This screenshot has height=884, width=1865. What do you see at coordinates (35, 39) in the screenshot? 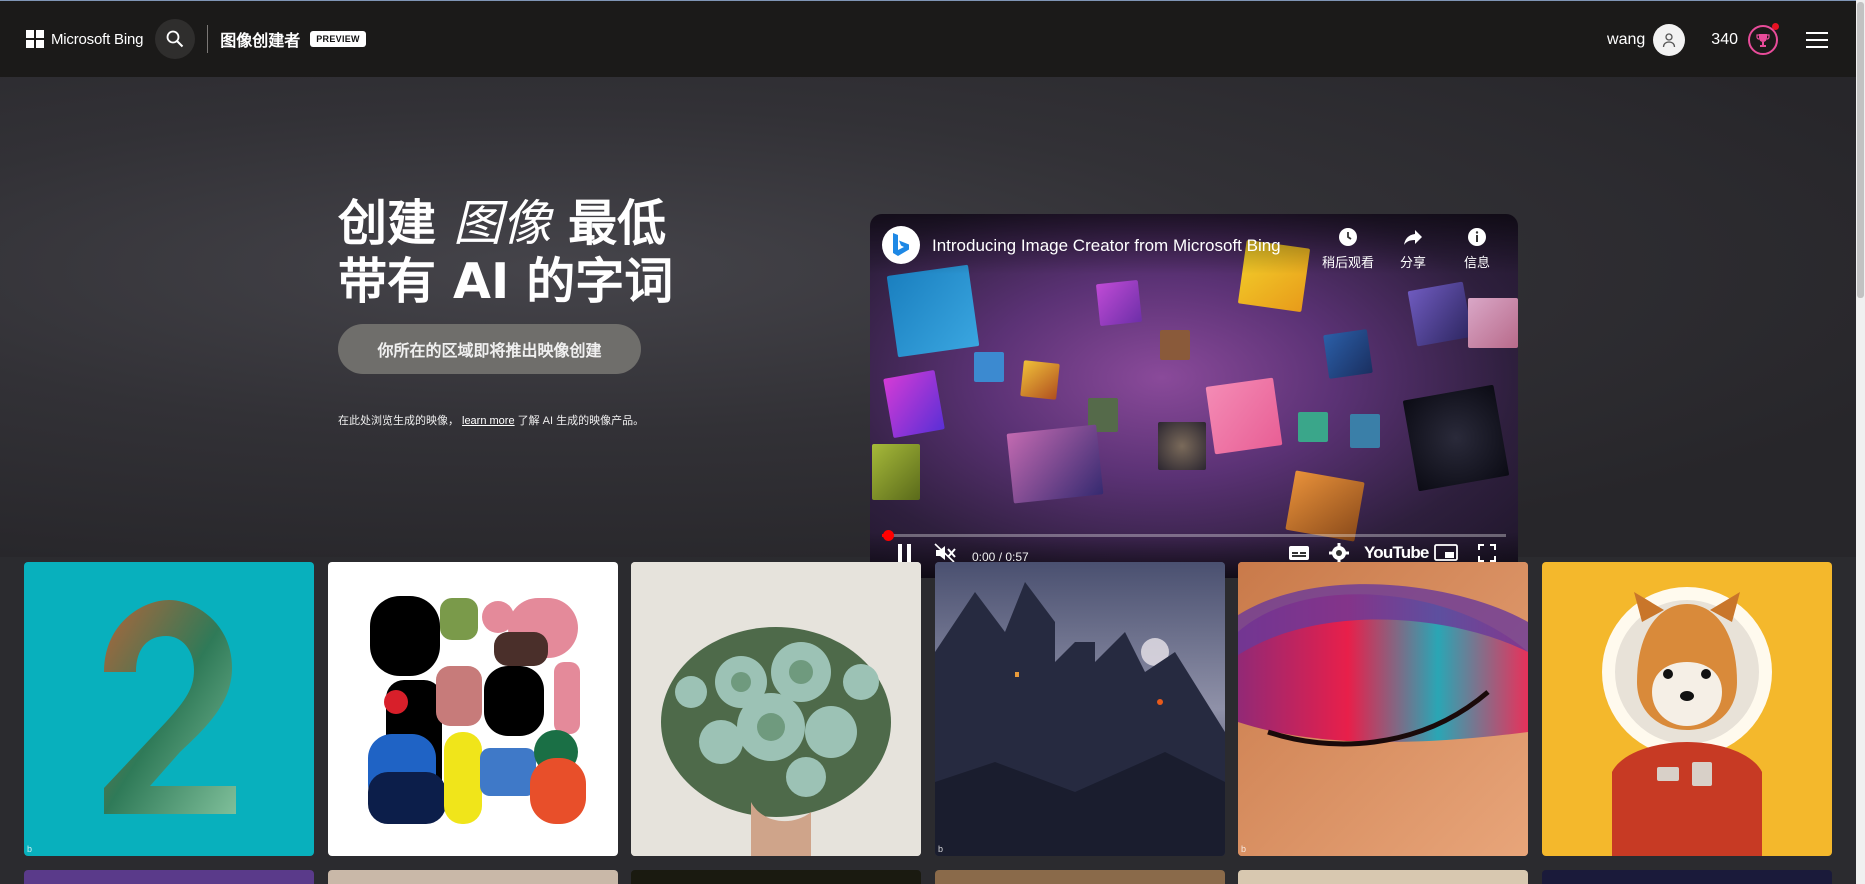
I see `windows-logo-icon` at bounding box center [35, 39].